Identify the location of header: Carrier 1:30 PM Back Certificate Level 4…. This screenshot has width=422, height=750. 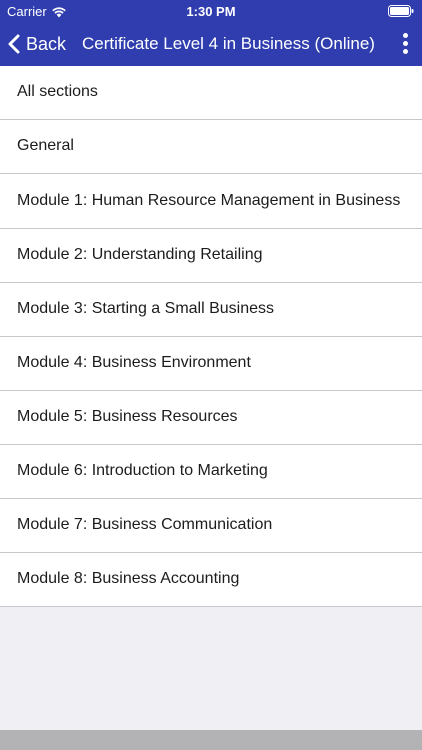
(211, 33).